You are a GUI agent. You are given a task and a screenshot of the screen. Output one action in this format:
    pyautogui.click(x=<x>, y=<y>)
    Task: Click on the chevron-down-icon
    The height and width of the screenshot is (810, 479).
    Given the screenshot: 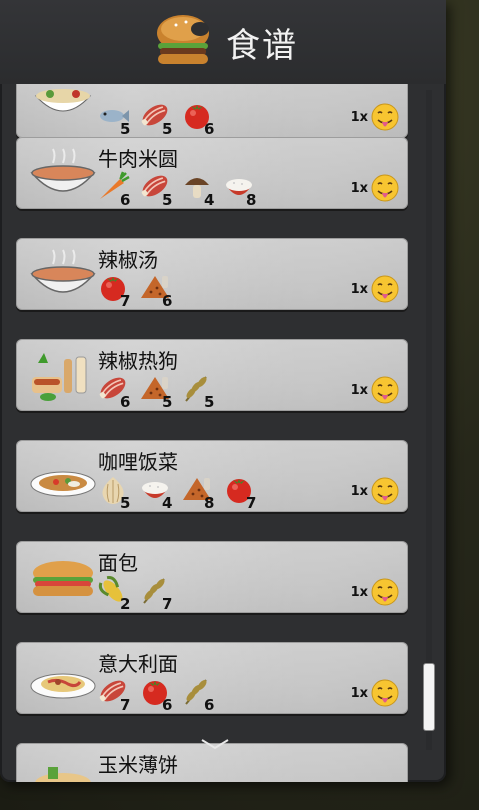 What is the action you would take?
    pyautogui.click(x=215, y=744)
    